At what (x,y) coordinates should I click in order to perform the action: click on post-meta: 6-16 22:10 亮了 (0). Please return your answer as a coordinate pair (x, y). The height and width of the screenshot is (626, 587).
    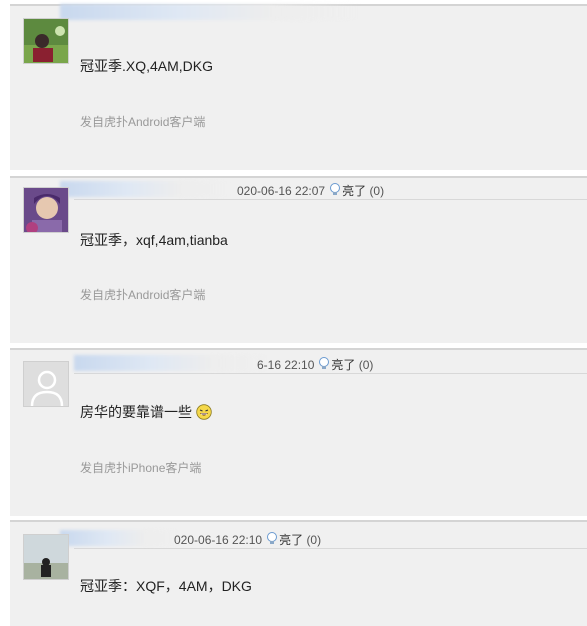
    Looking at the image, I should click on (315, 364).